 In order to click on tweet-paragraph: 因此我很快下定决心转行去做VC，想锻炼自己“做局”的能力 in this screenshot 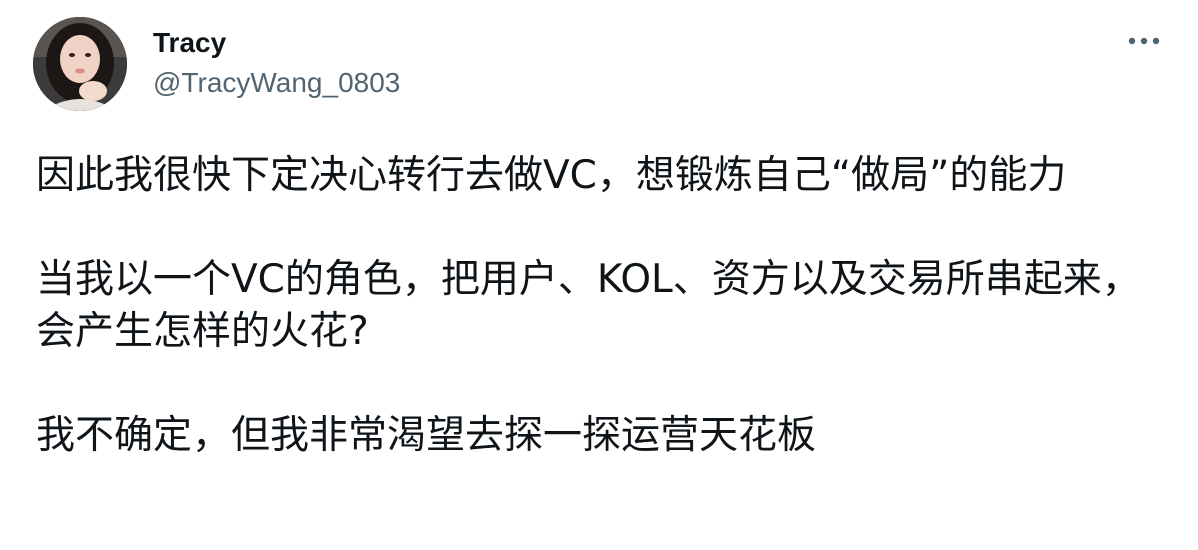, I will do `click(551, 175)`.